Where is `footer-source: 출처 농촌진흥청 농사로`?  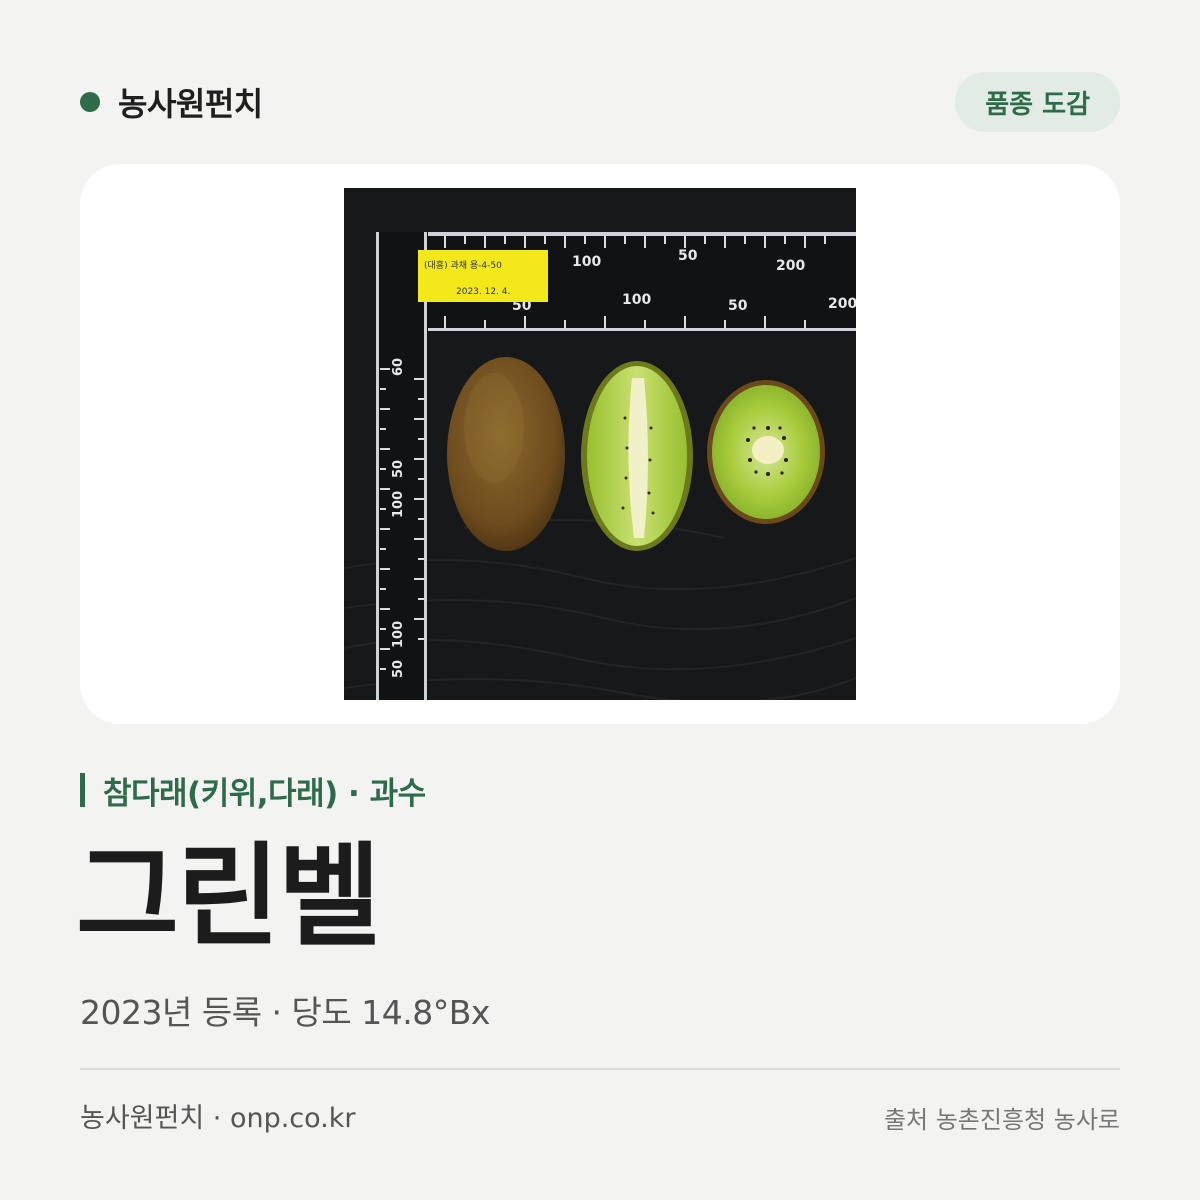
footer-source: 출처 농촌진흥청 농사로 is located at coordinates (1001, 1120).